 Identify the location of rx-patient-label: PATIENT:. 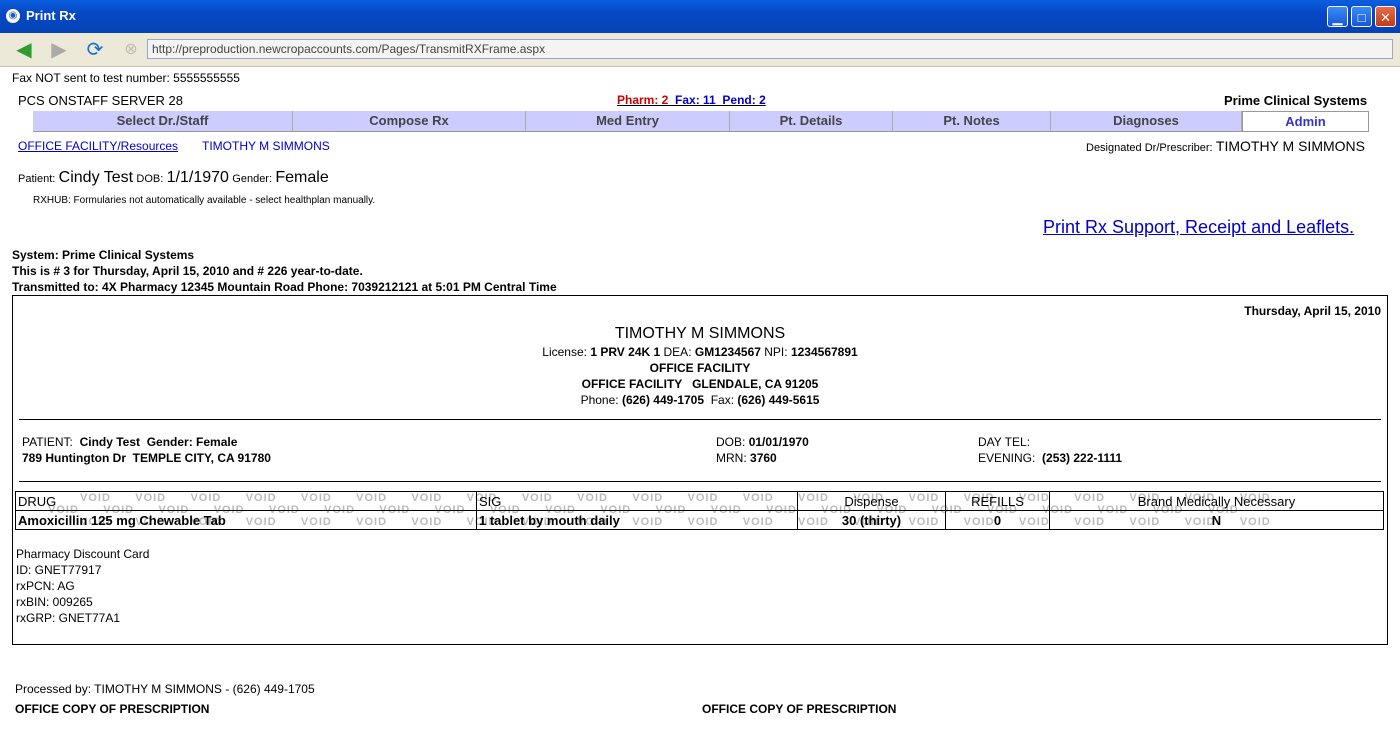
(47, 442).